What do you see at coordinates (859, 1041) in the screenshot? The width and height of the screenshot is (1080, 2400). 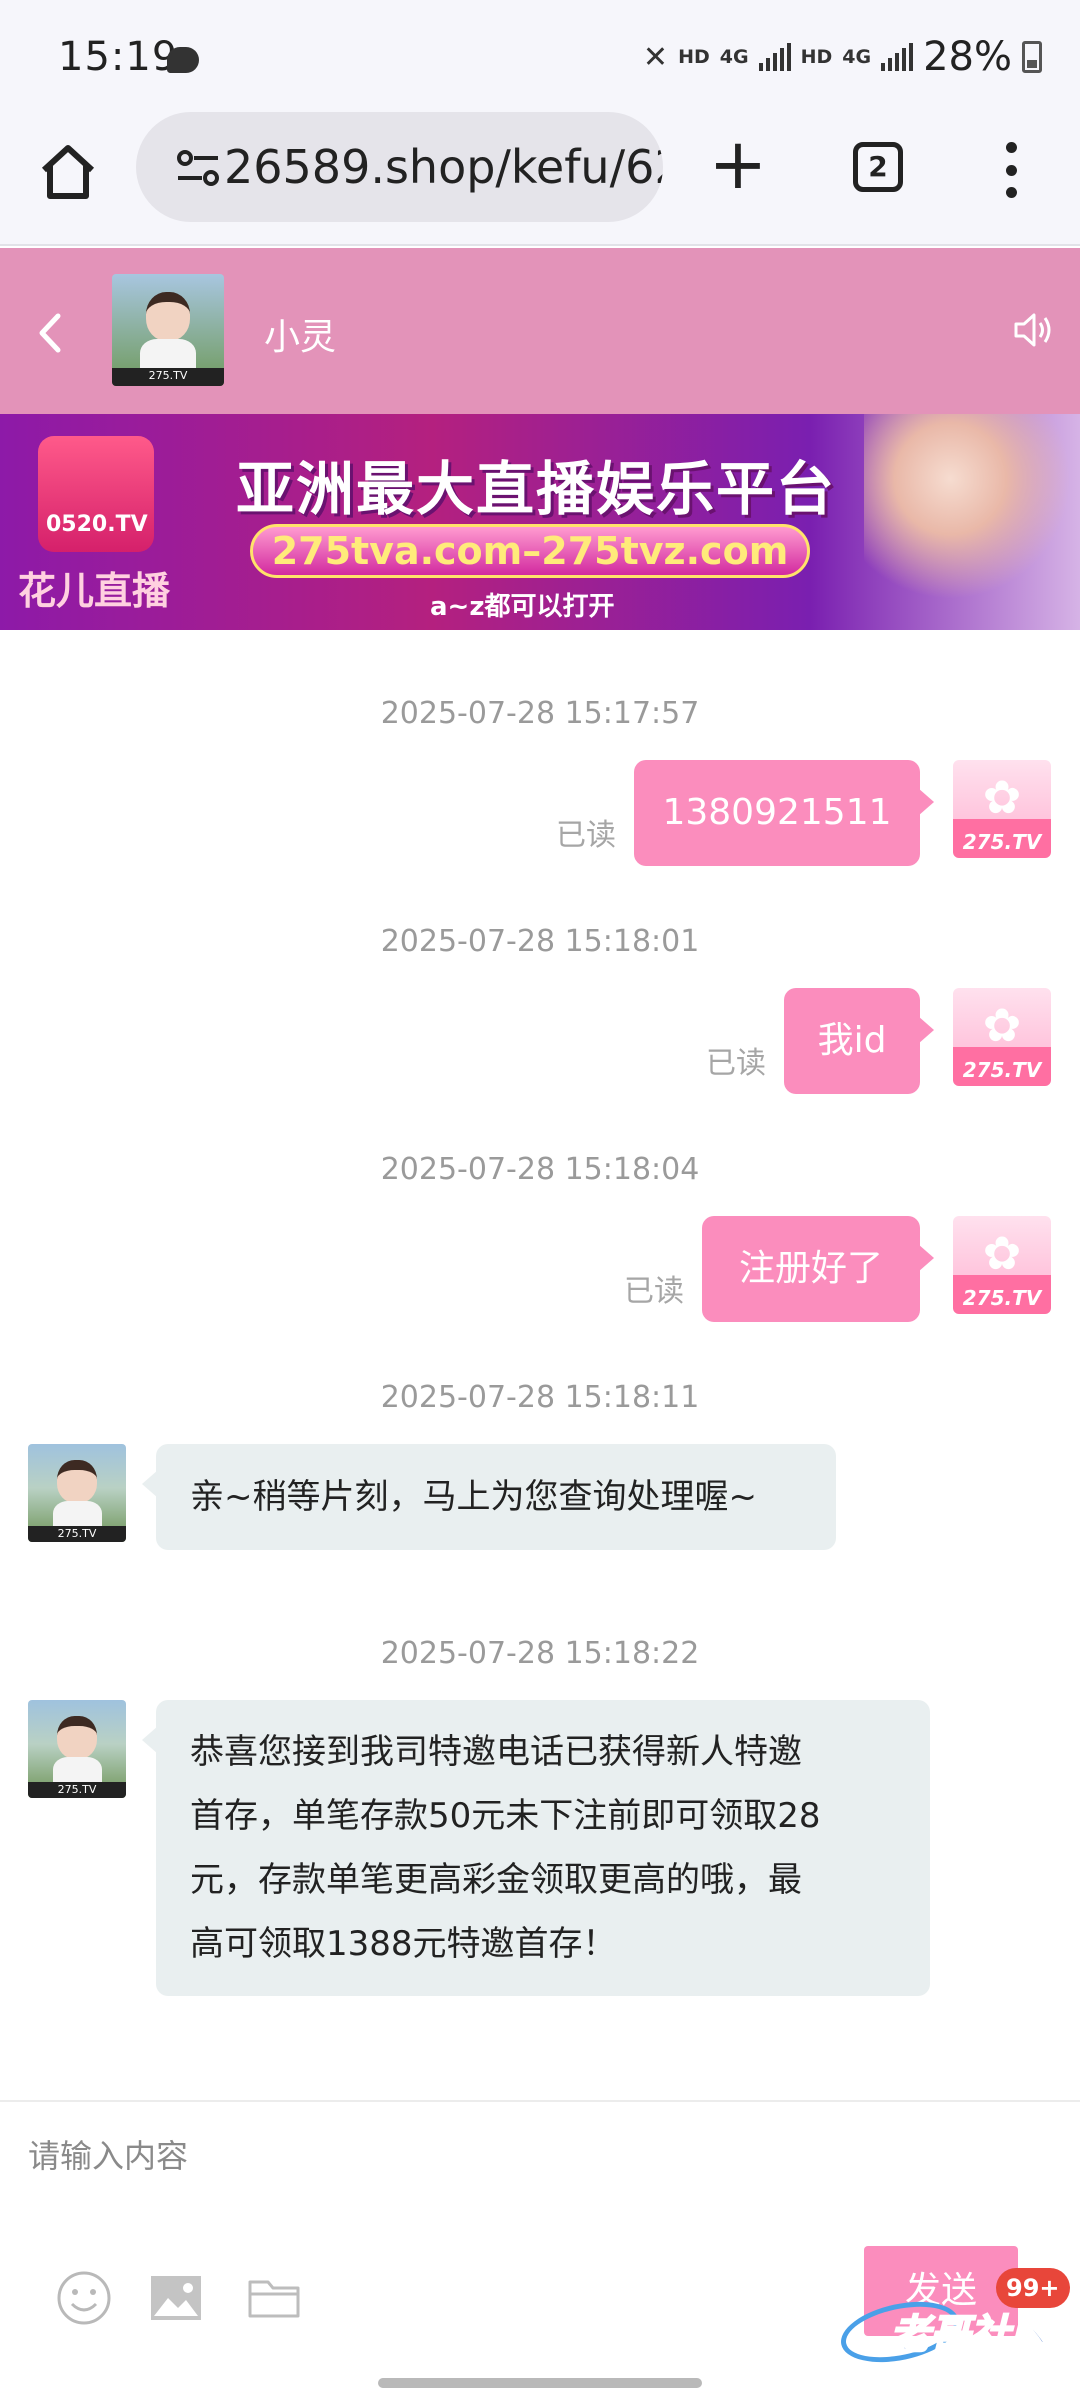 I see `my-message-bubble: 我id` at bounding box center [859, 1041].